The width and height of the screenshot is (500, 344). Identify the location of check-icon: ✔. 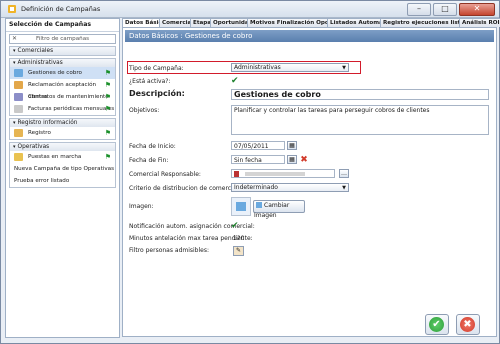
(436, 324).